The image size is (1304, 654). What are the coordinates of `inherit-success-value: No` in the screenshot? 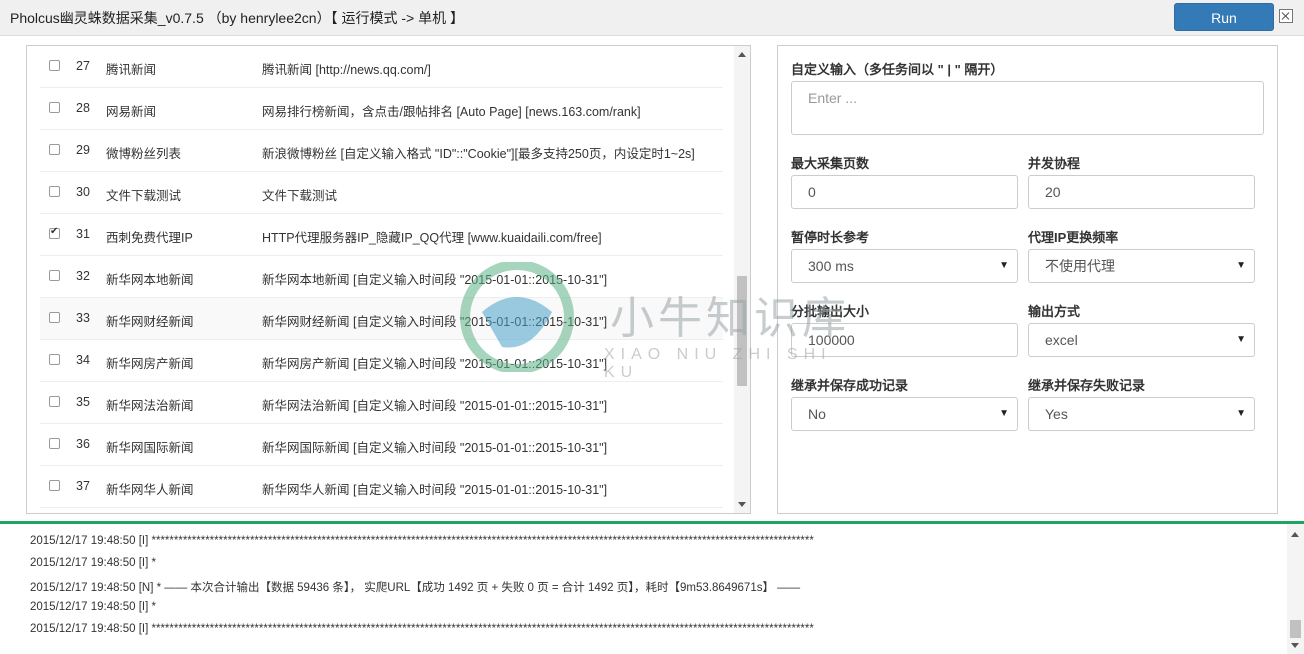 It's located at (817, 414).